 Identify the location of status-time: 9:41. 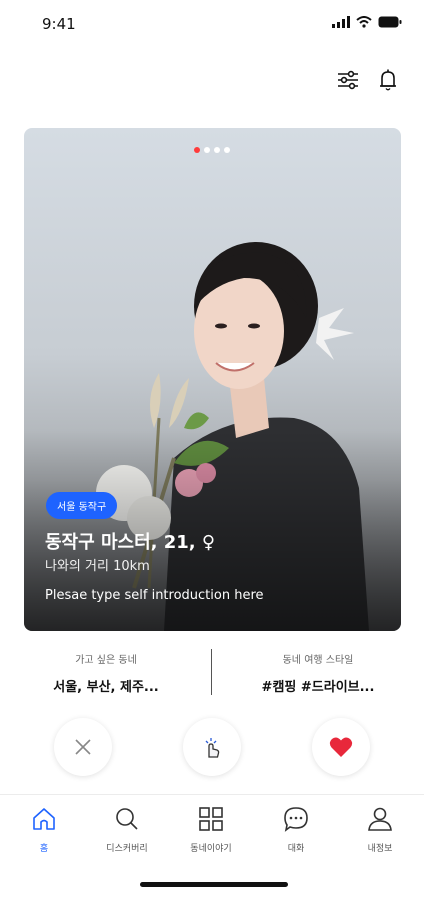
(59, 24).